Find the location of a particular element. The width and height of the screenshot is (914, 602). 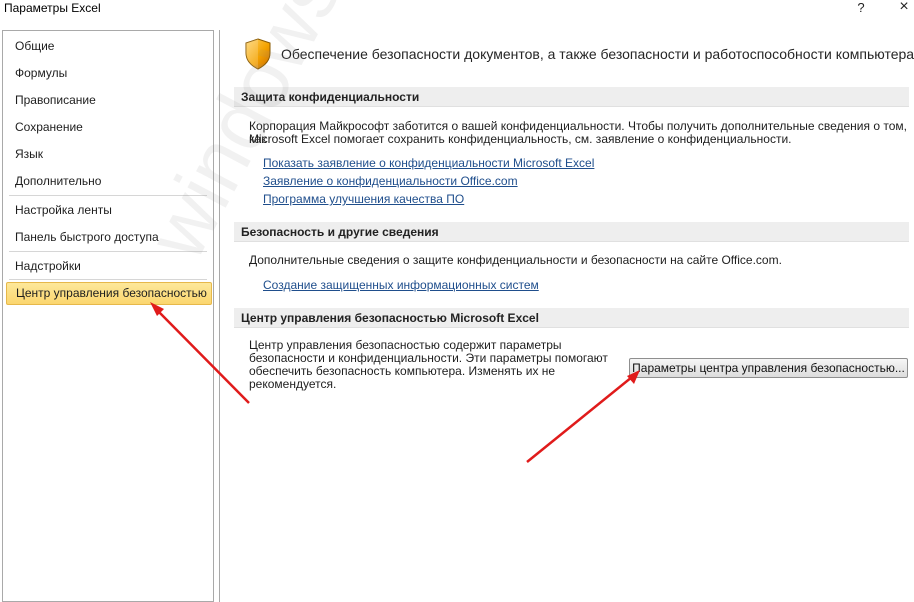

close-button: × is located at coordinates (904, 9).